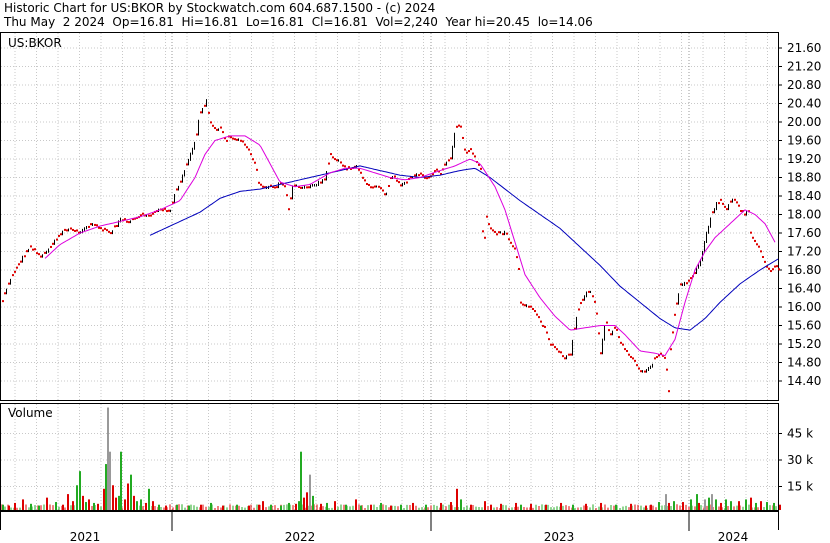  I want to click on price-tick-label: 14.40, so click(804, 381).